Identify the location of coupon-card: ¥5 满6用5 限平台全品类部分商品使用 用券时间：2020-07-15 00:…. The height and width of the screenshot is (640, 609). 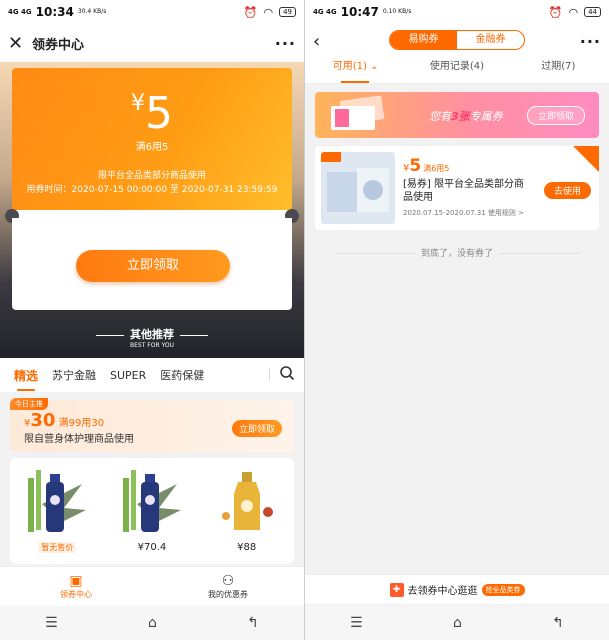
(152, 141).